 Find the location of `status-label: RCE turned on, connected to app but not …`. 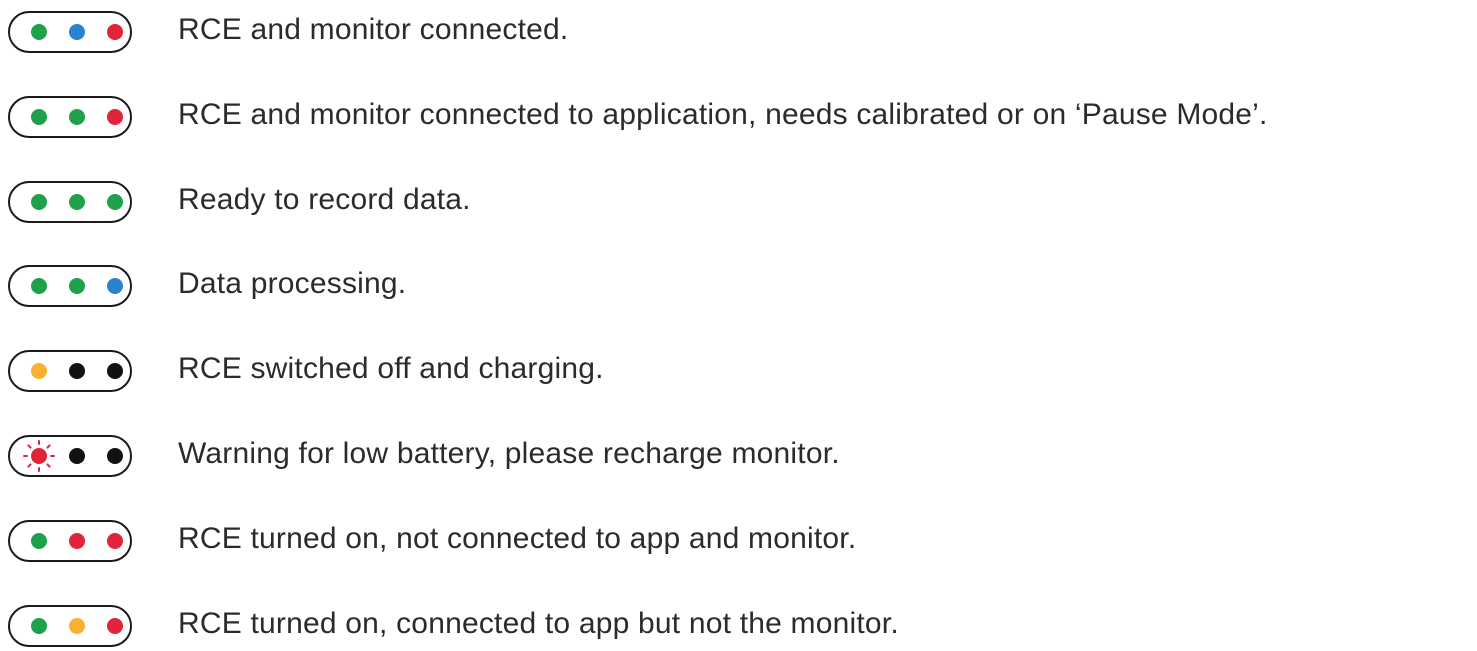

status-label: RCE turned on, connected to app but not … is located at coordinates (538, 623).